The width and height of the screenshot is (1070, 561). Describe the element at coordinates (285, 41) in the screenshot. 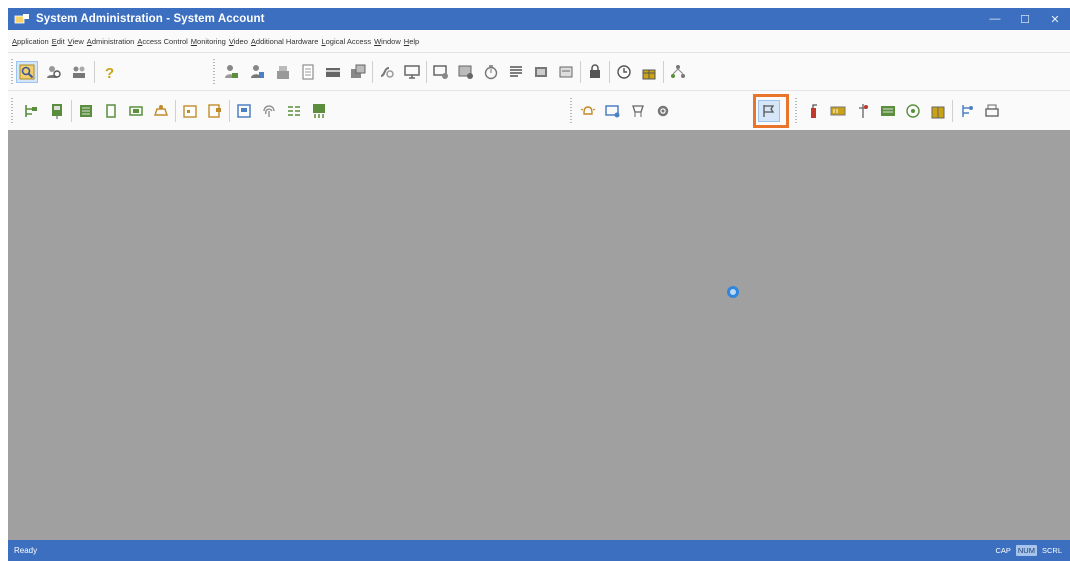

I see `menu-additional-hardware: Additional Hardware` at that location.